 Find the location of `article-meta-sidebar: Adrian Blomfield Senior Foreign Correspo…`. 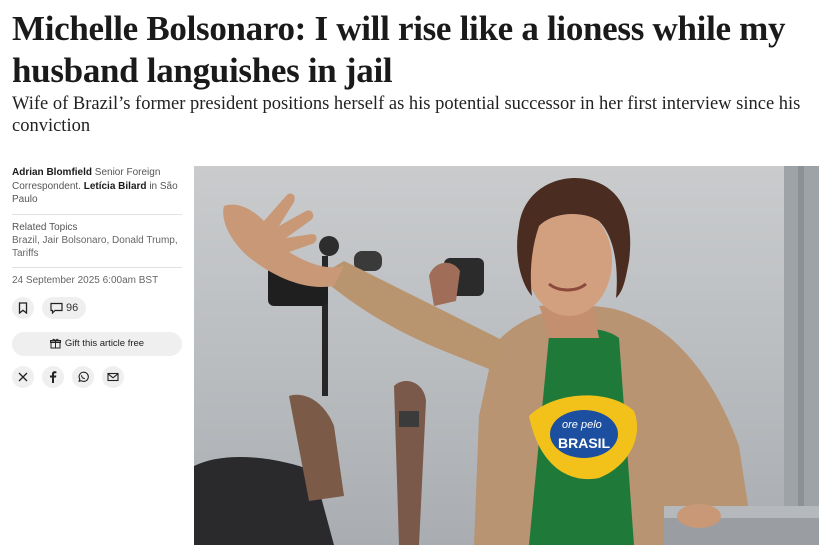

article-meta-sidebar: Adrian Blomfield Senior Foreign Correspo… is located at coordinates (97, 277).